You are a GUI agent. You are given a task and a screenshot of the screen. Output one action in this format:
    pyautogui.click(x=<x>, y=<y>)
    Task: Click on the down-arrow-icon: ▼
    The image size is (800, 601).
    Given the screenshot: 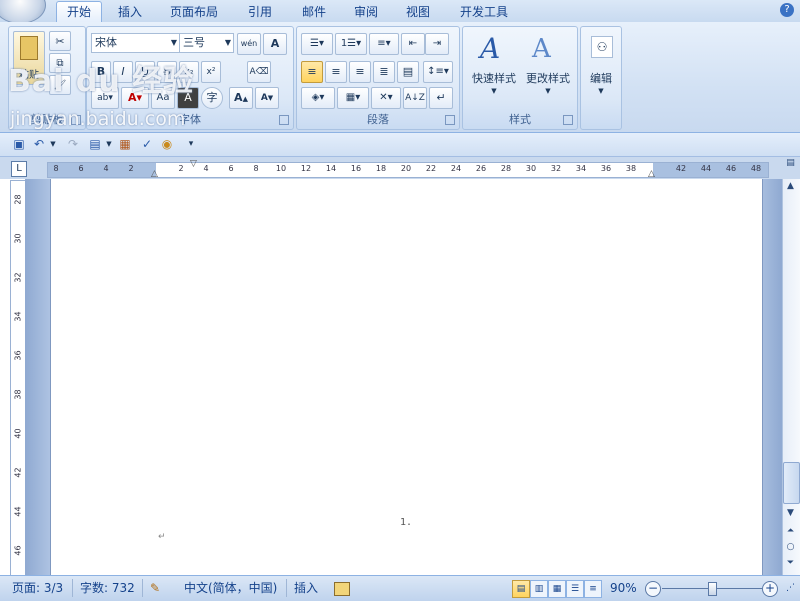 What is the action you would take?
    pyautogui.click(x=270, y=98)
    